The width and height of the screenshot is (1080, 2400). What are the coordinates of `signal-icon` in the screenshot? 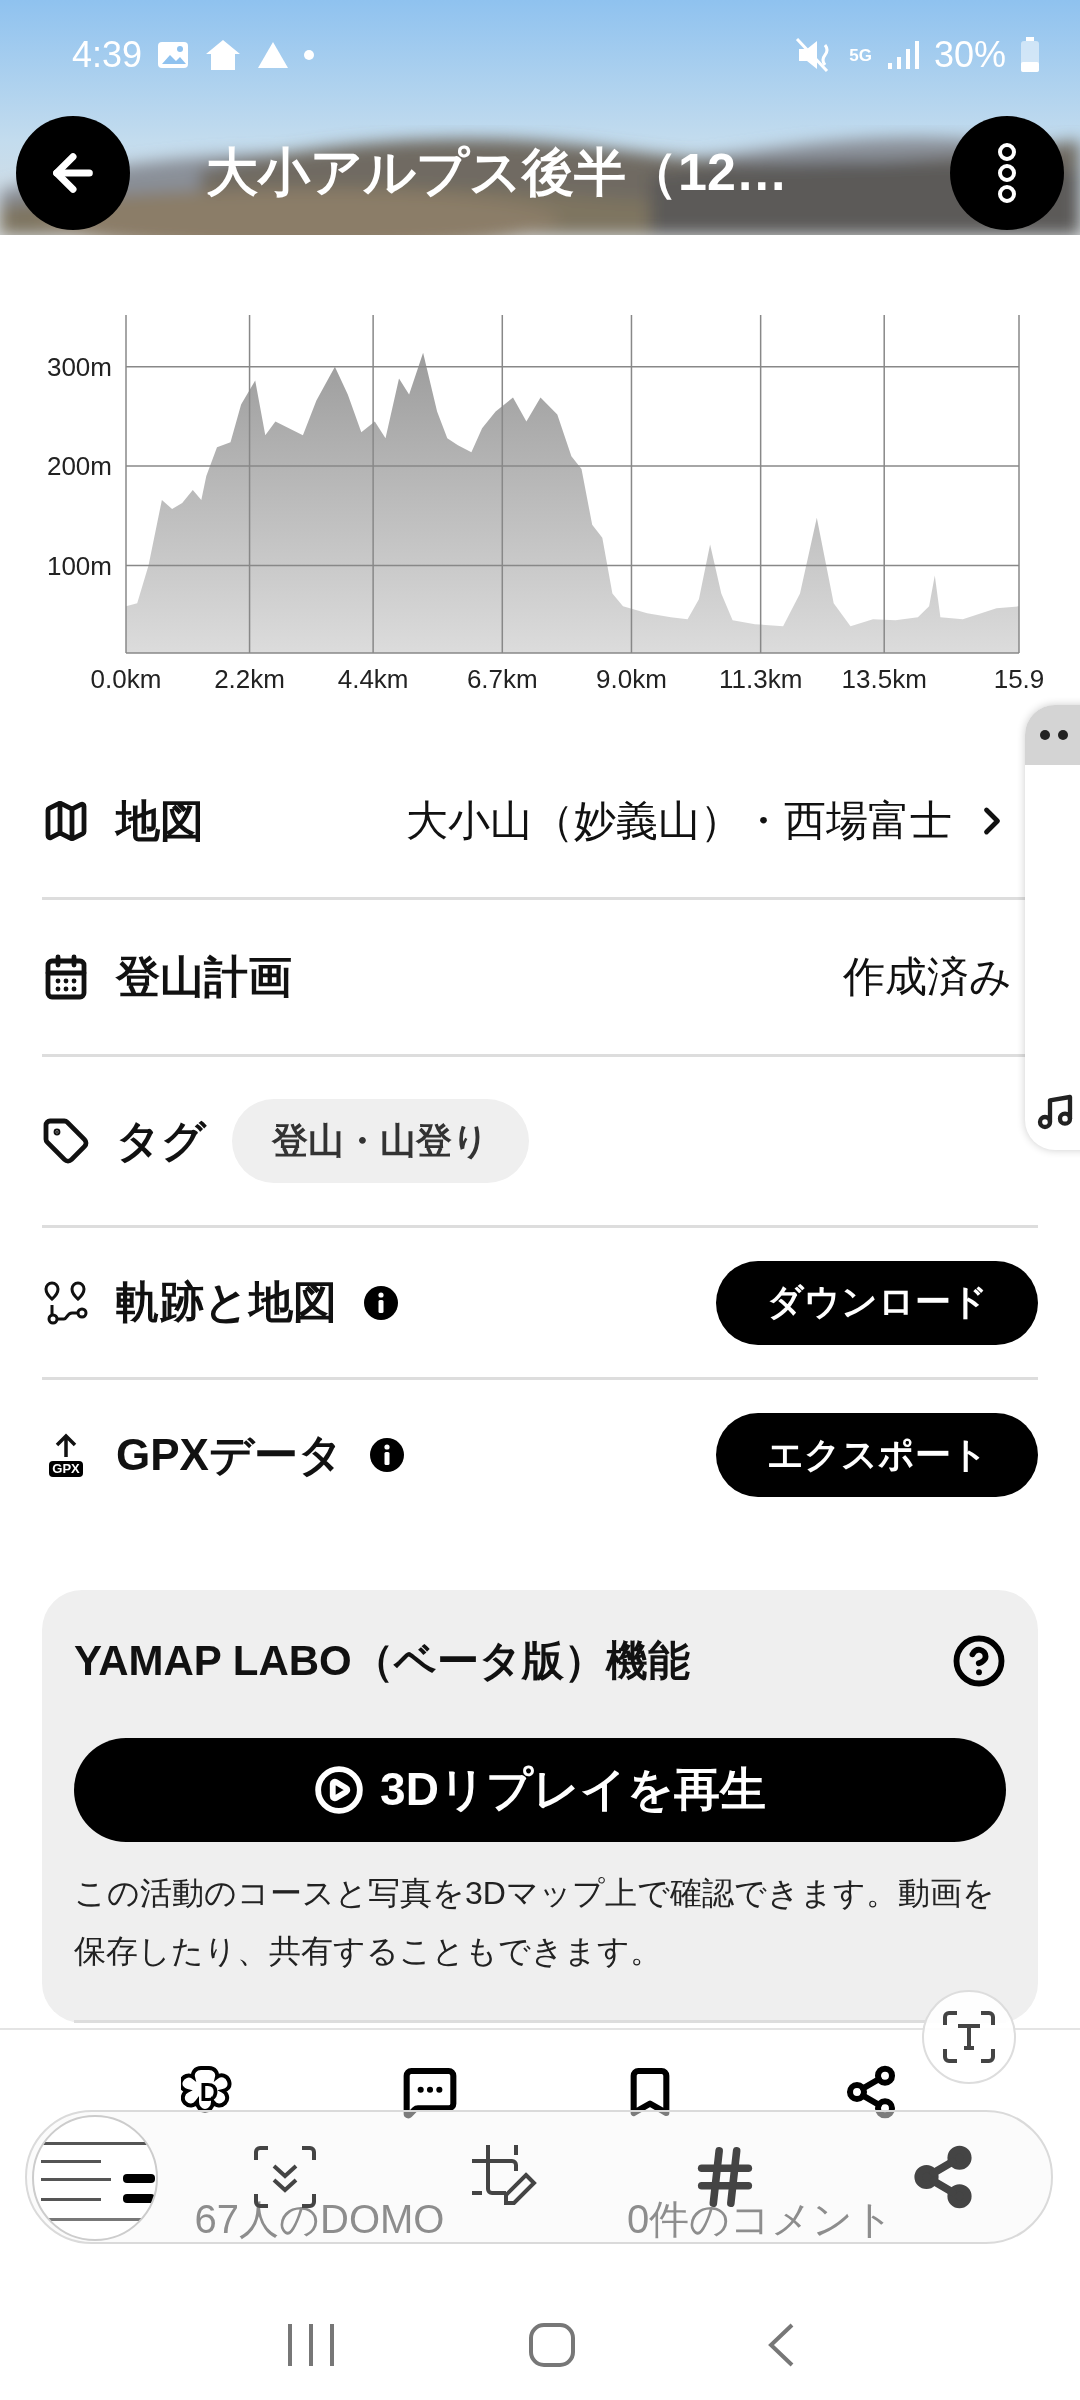 It's located at (902, 55).